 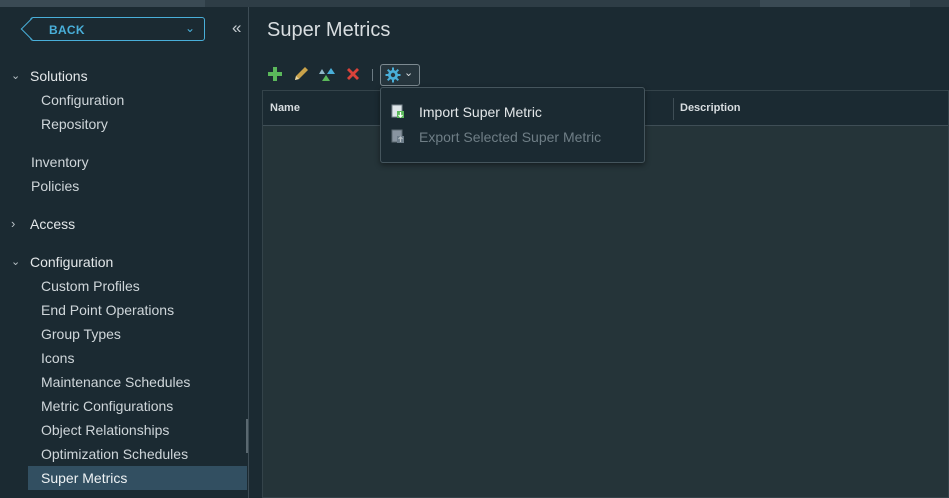 I want to click on toolbar-separator, so click(x=372, y=75).